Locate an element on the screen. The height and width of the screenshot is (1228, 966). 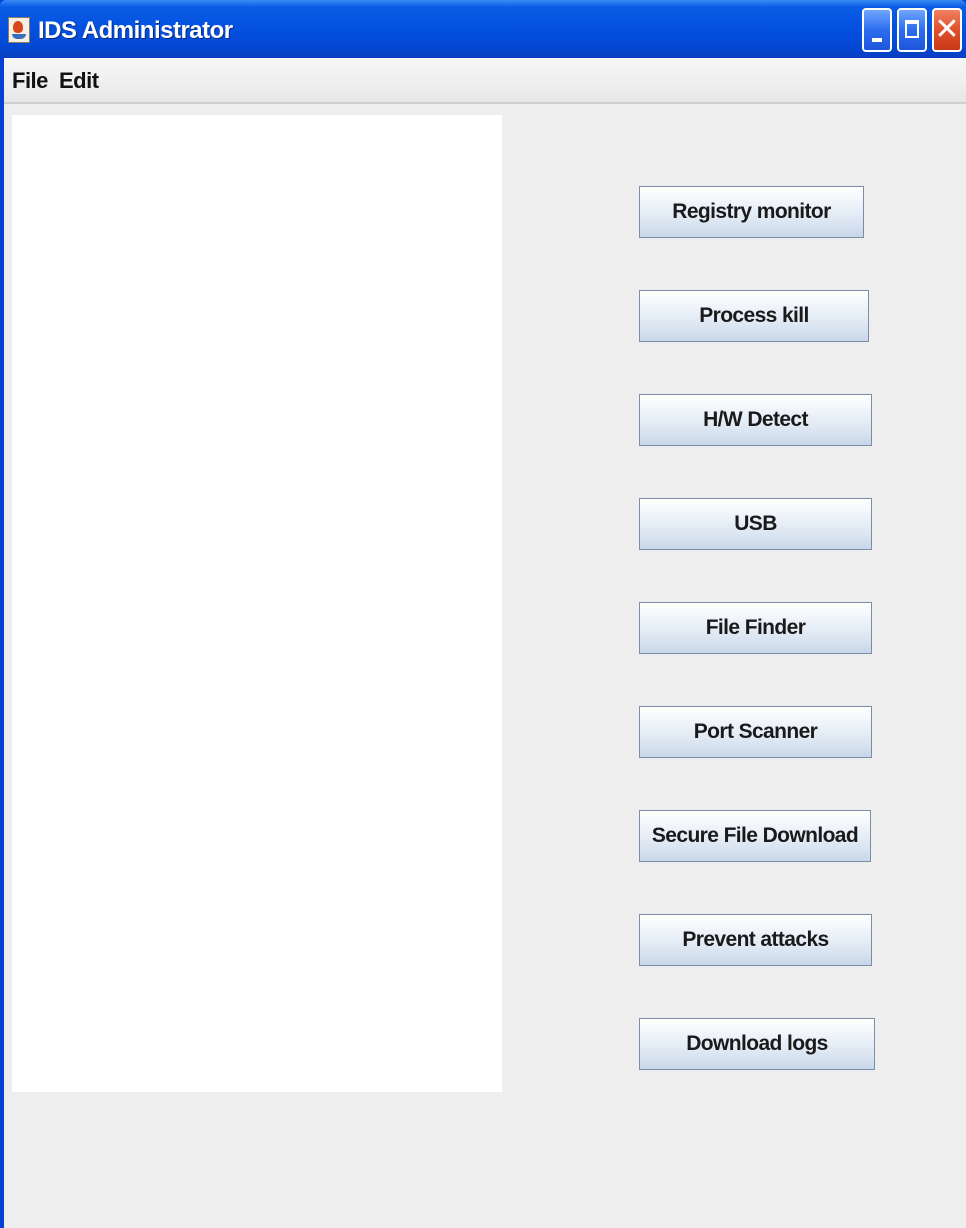
registry-monitor-button: Registry monitor is located at coordinates (751, 212).